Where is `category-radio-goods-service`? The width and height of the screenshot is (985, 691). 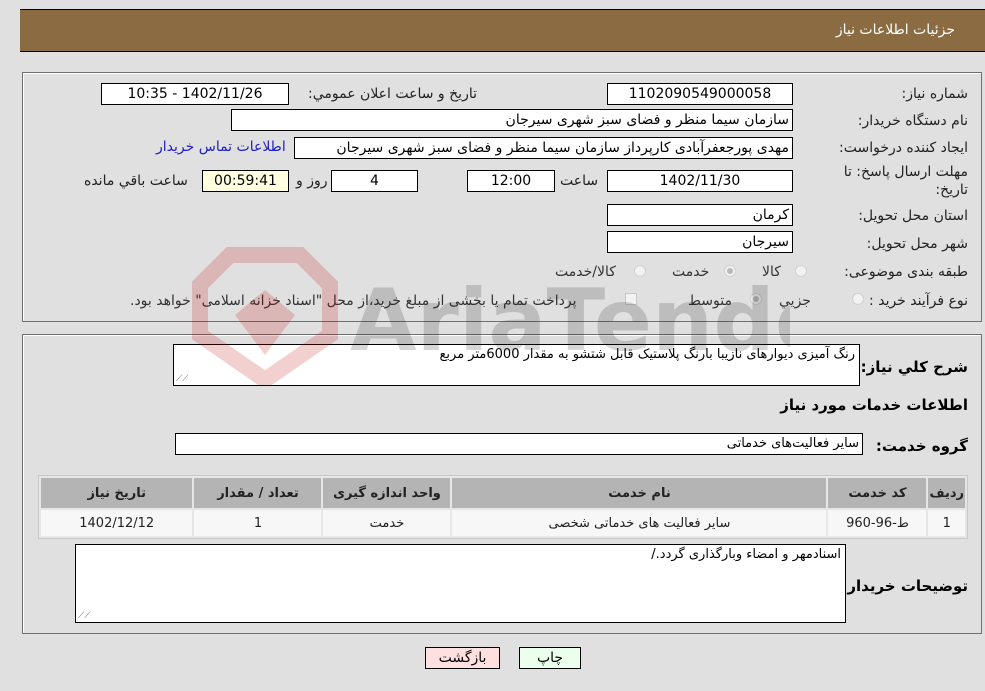 category-radio-goods-service is located at coordinates (640, 271).